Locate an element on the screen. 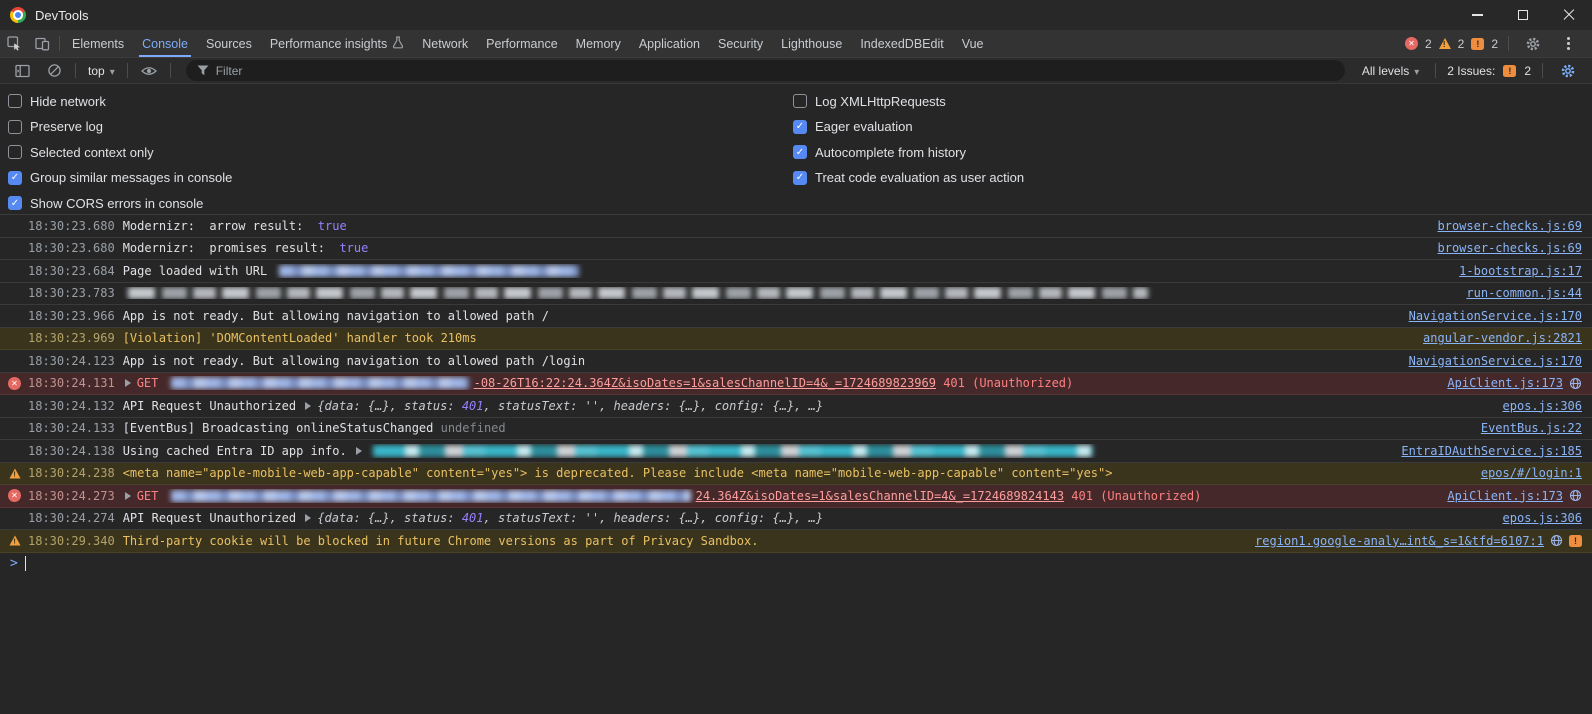 The width and height of the screenshot is (1592, 714). checkbox-selected-context-only: Selected context only is located at coordinates (400, 152).